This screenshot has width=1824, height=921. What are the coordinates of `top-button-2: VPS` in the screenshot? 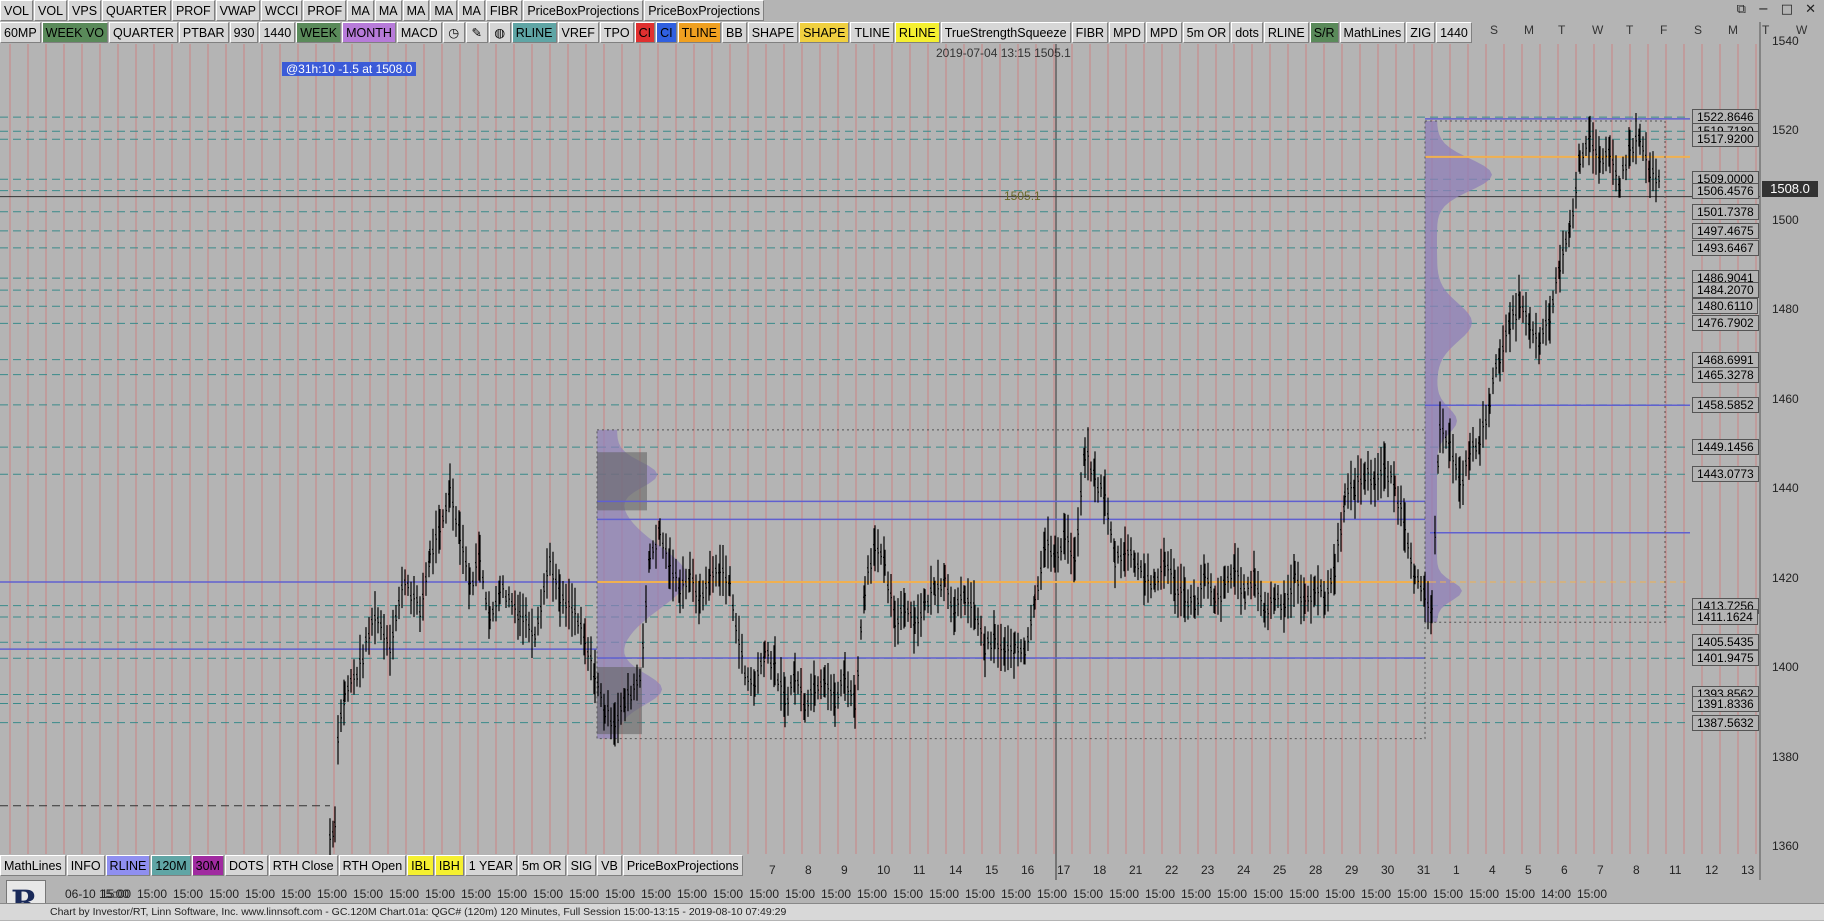 It's located at (85, 10).